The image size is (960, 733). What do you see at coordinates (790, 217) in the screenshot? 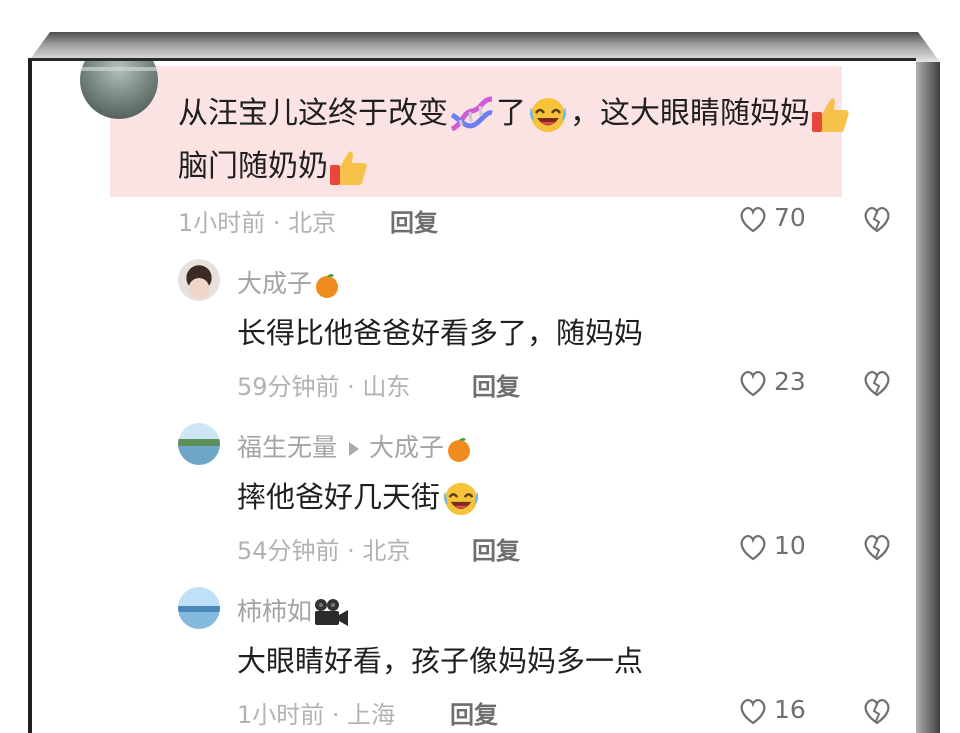
I see `like-count: 70` at bounding box center [790, 217].